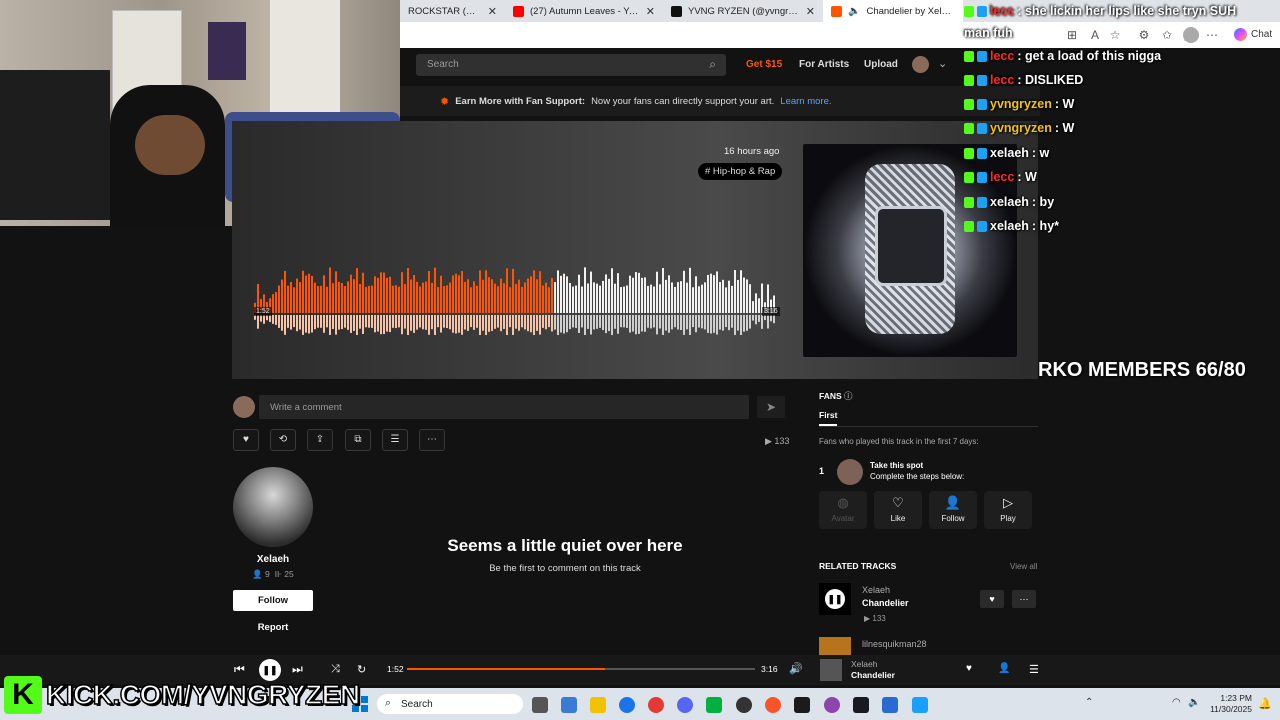 The height and width of the screenshot is (720, 1280). Describe the element at coordinates (1253, 34) in the screenshot. I see `copilot-chat-button: Chat` at that location.